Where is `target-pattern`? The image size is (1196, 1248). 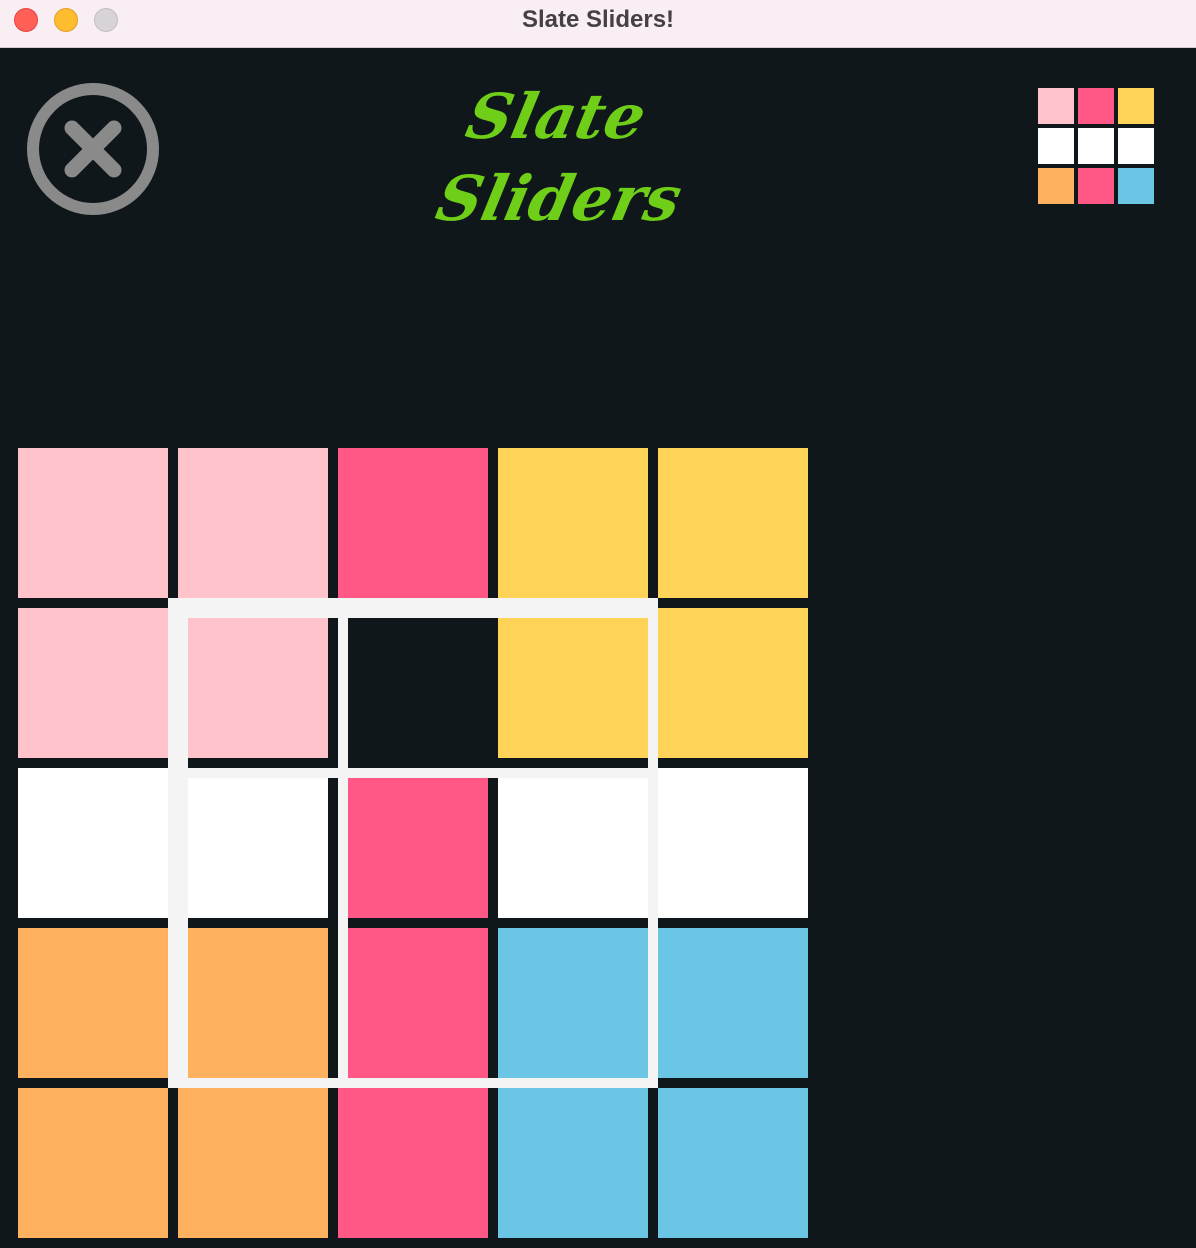
target-pattern is located at coordinates (1096, 146).